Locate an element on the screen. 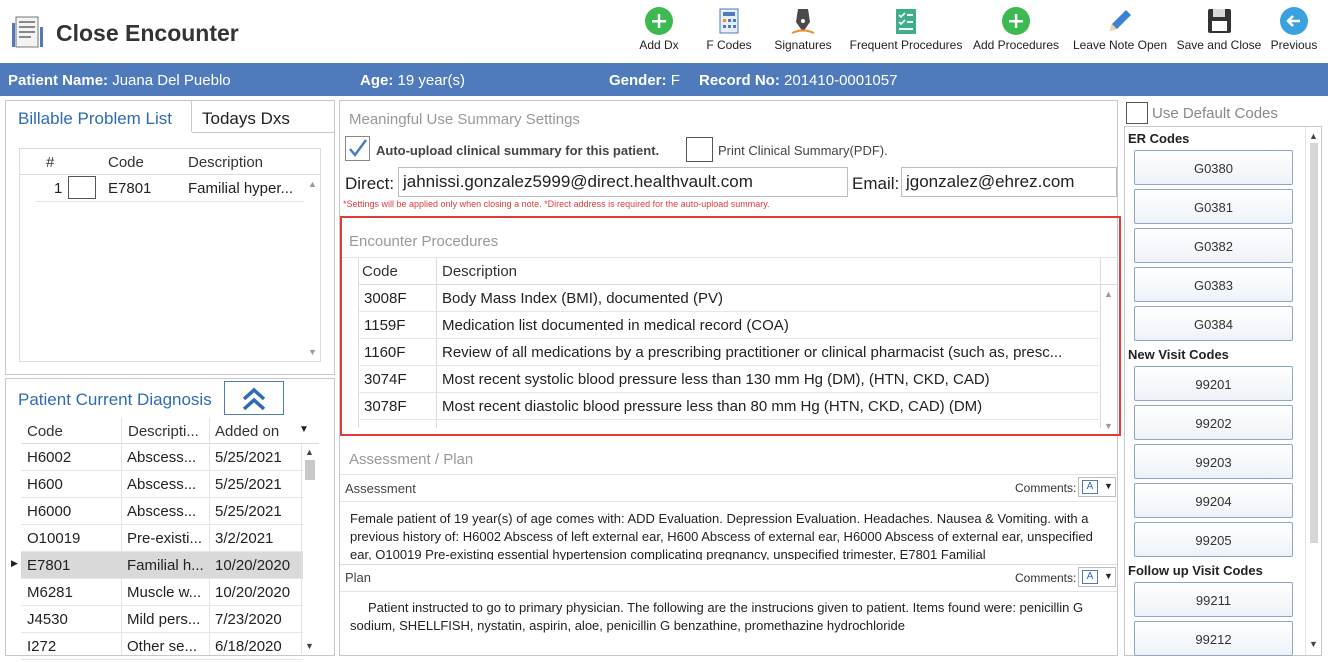 Image resolution: width=1328 pixels, height=662 pixels. diagnosis-scrollbar: ▲ ▼ is located at coordinates (309, 549).